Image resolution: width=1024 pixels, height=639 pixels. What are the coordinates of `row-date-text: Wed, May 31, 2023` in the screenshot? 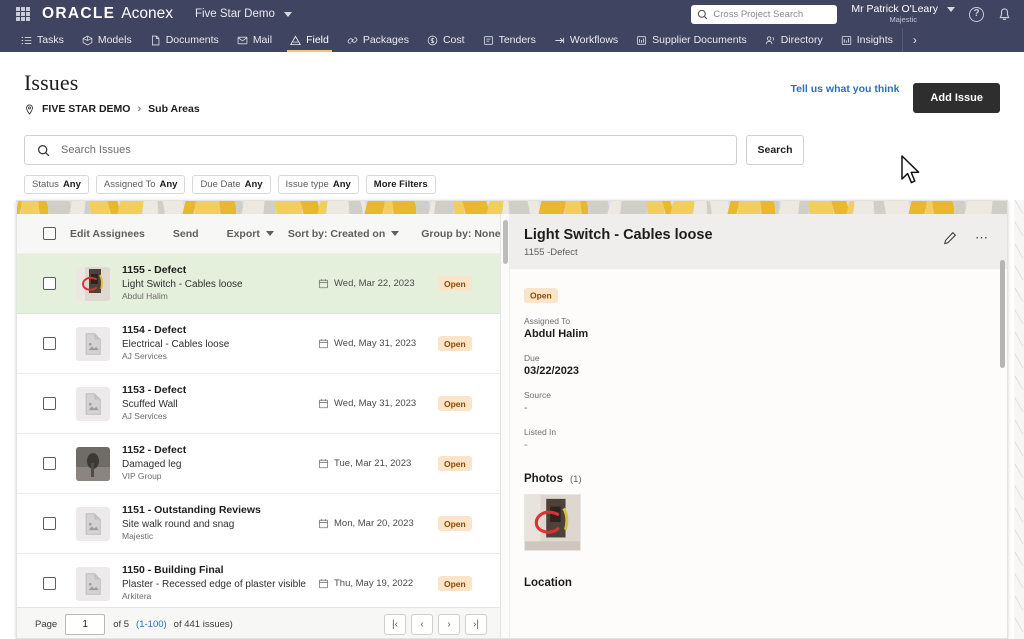 It's located at (375, 403).